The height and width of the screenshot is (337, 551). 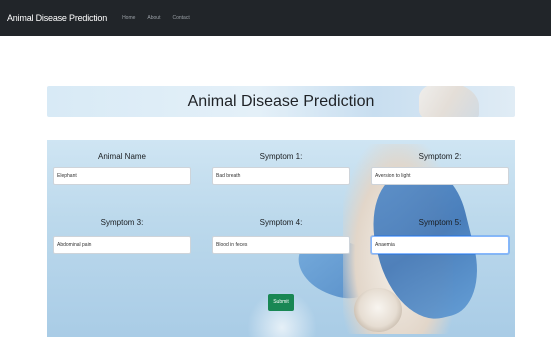 I want to click on submit-button: Submit, so click(x=281, y=302).